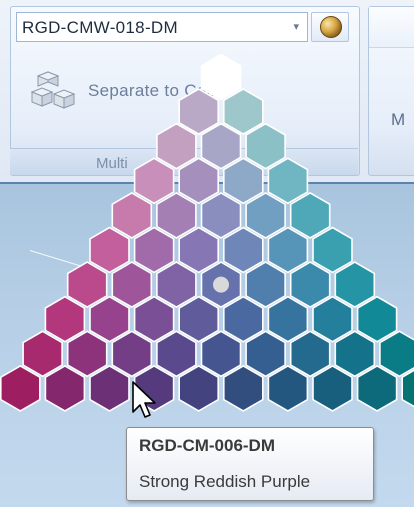  I want to click on color-hex-r9-c2, so click(109, 388).